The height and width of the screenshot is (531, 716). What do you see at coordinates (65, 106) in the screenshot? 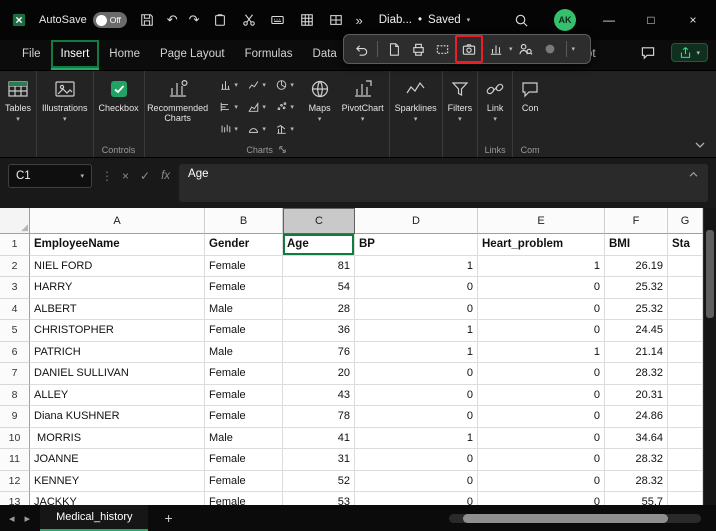
I see `illustrations-button: Illustrations ▾` at bounding box center [65, 106].